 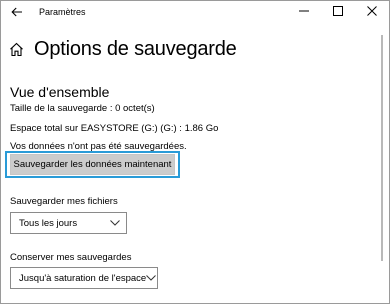 I want to click on title-bar: Paramètres, so click(x=195, y=13).